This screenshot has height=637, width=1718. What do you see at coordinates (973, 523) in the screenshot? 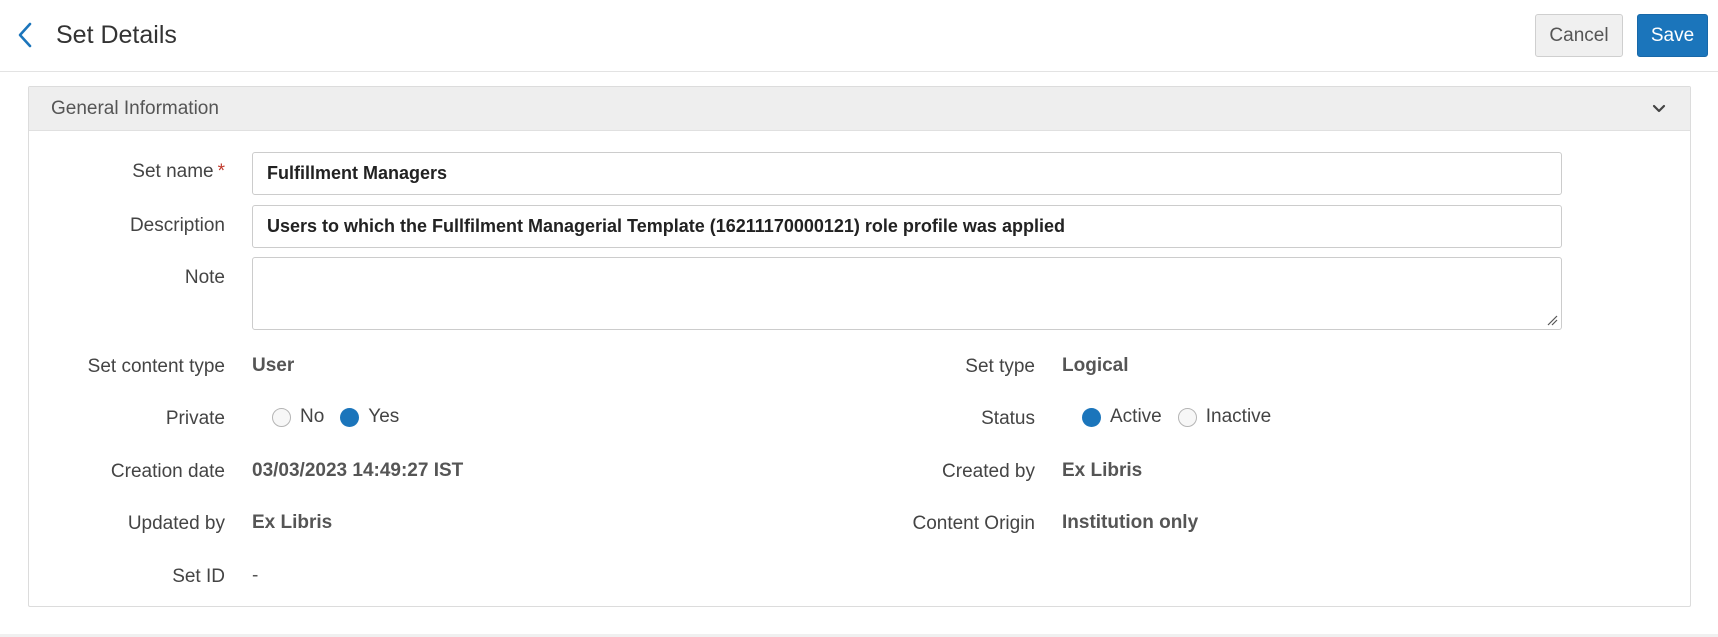
I see `content-origin-label: Content Origin` at bounding box center [973, 523].